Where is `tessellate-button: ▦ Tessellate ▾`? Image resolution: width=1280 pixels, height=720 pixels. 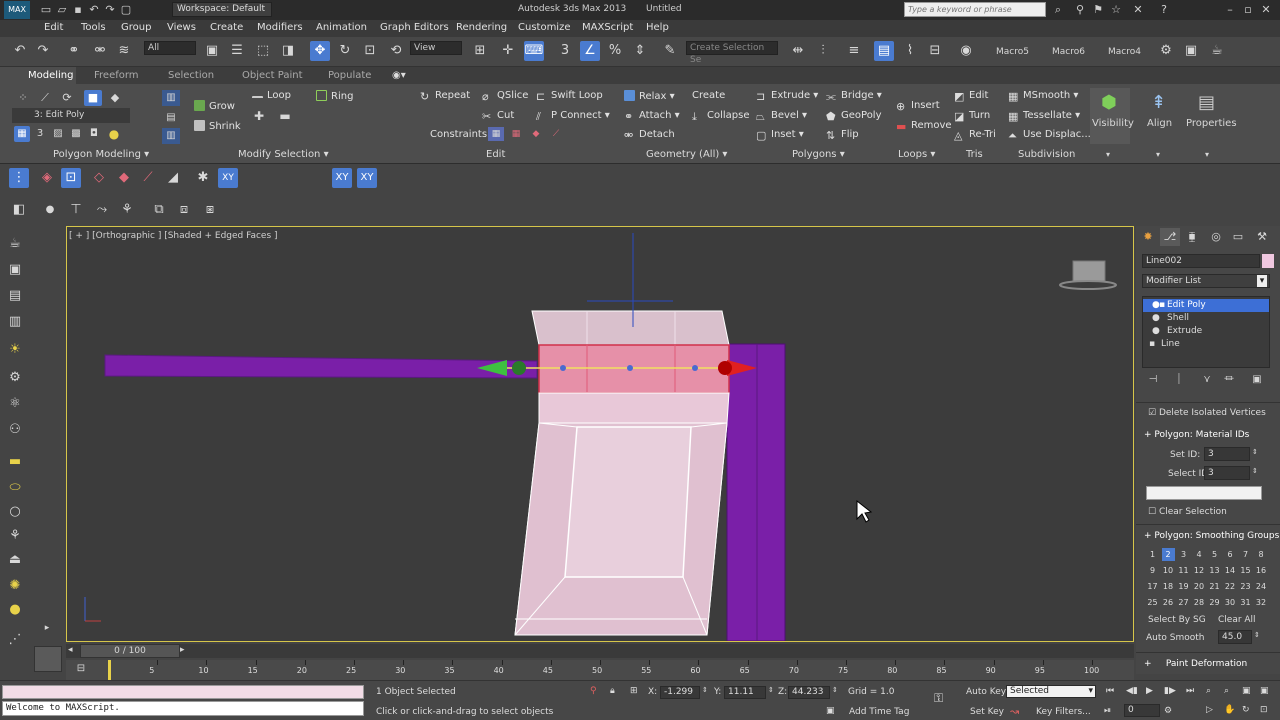
tessellate-button: ▦ Tessellate ▾ is located at coordinates (1044, 116).